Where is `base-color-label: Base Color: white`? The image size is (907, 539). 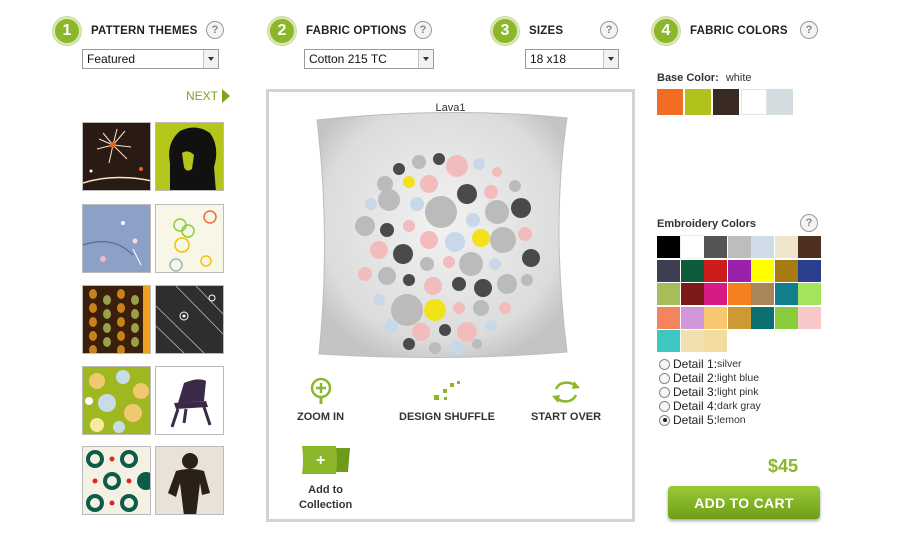 base-color-label: Base Color: white is located at coordinates (704, 78).